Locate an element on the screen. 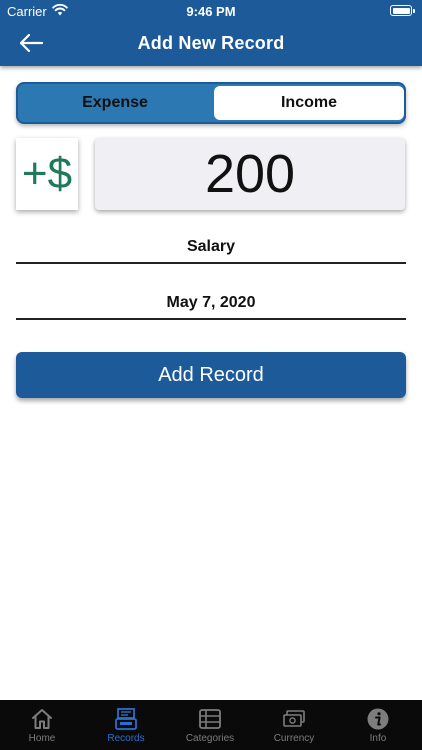  tab-bar: Home Records Categories Currency Info is located at coordinates (211, 725).